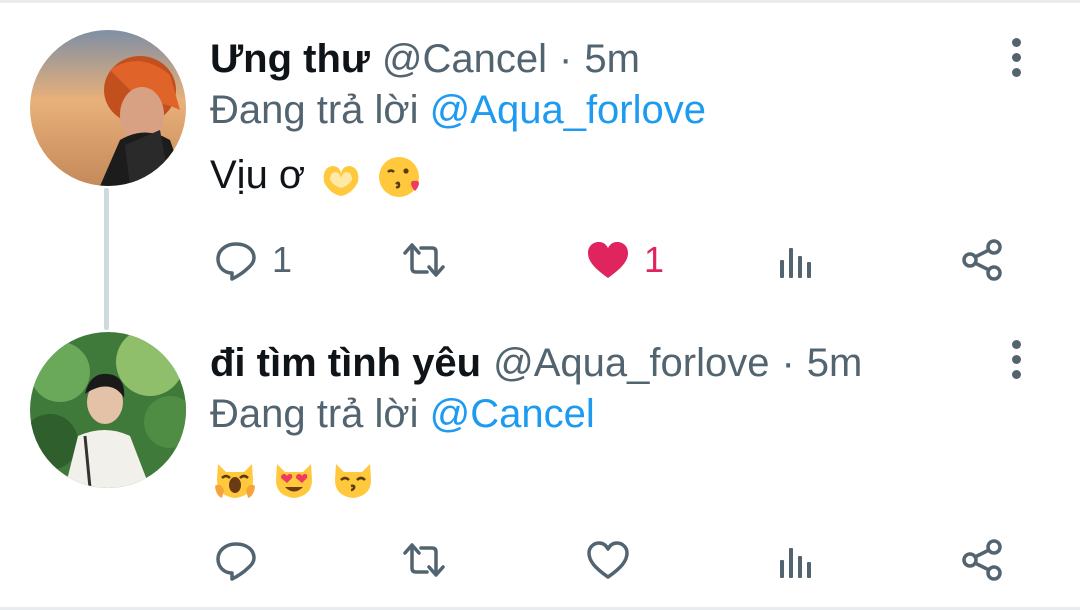  Describe the element at coordinates (568, 110) in the screenshot. I see `mention-link: @Aqua_forlove` at that location.